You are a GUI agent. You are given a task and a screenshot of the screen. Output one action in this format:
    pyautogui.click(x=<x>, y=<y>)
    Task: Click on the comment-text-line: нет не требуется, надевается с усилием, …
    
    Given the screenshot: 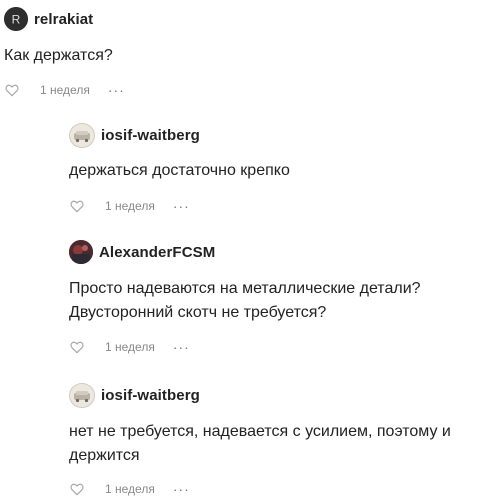 What is the action you would take?
    pyautogui.click(x=260, y=431)
    